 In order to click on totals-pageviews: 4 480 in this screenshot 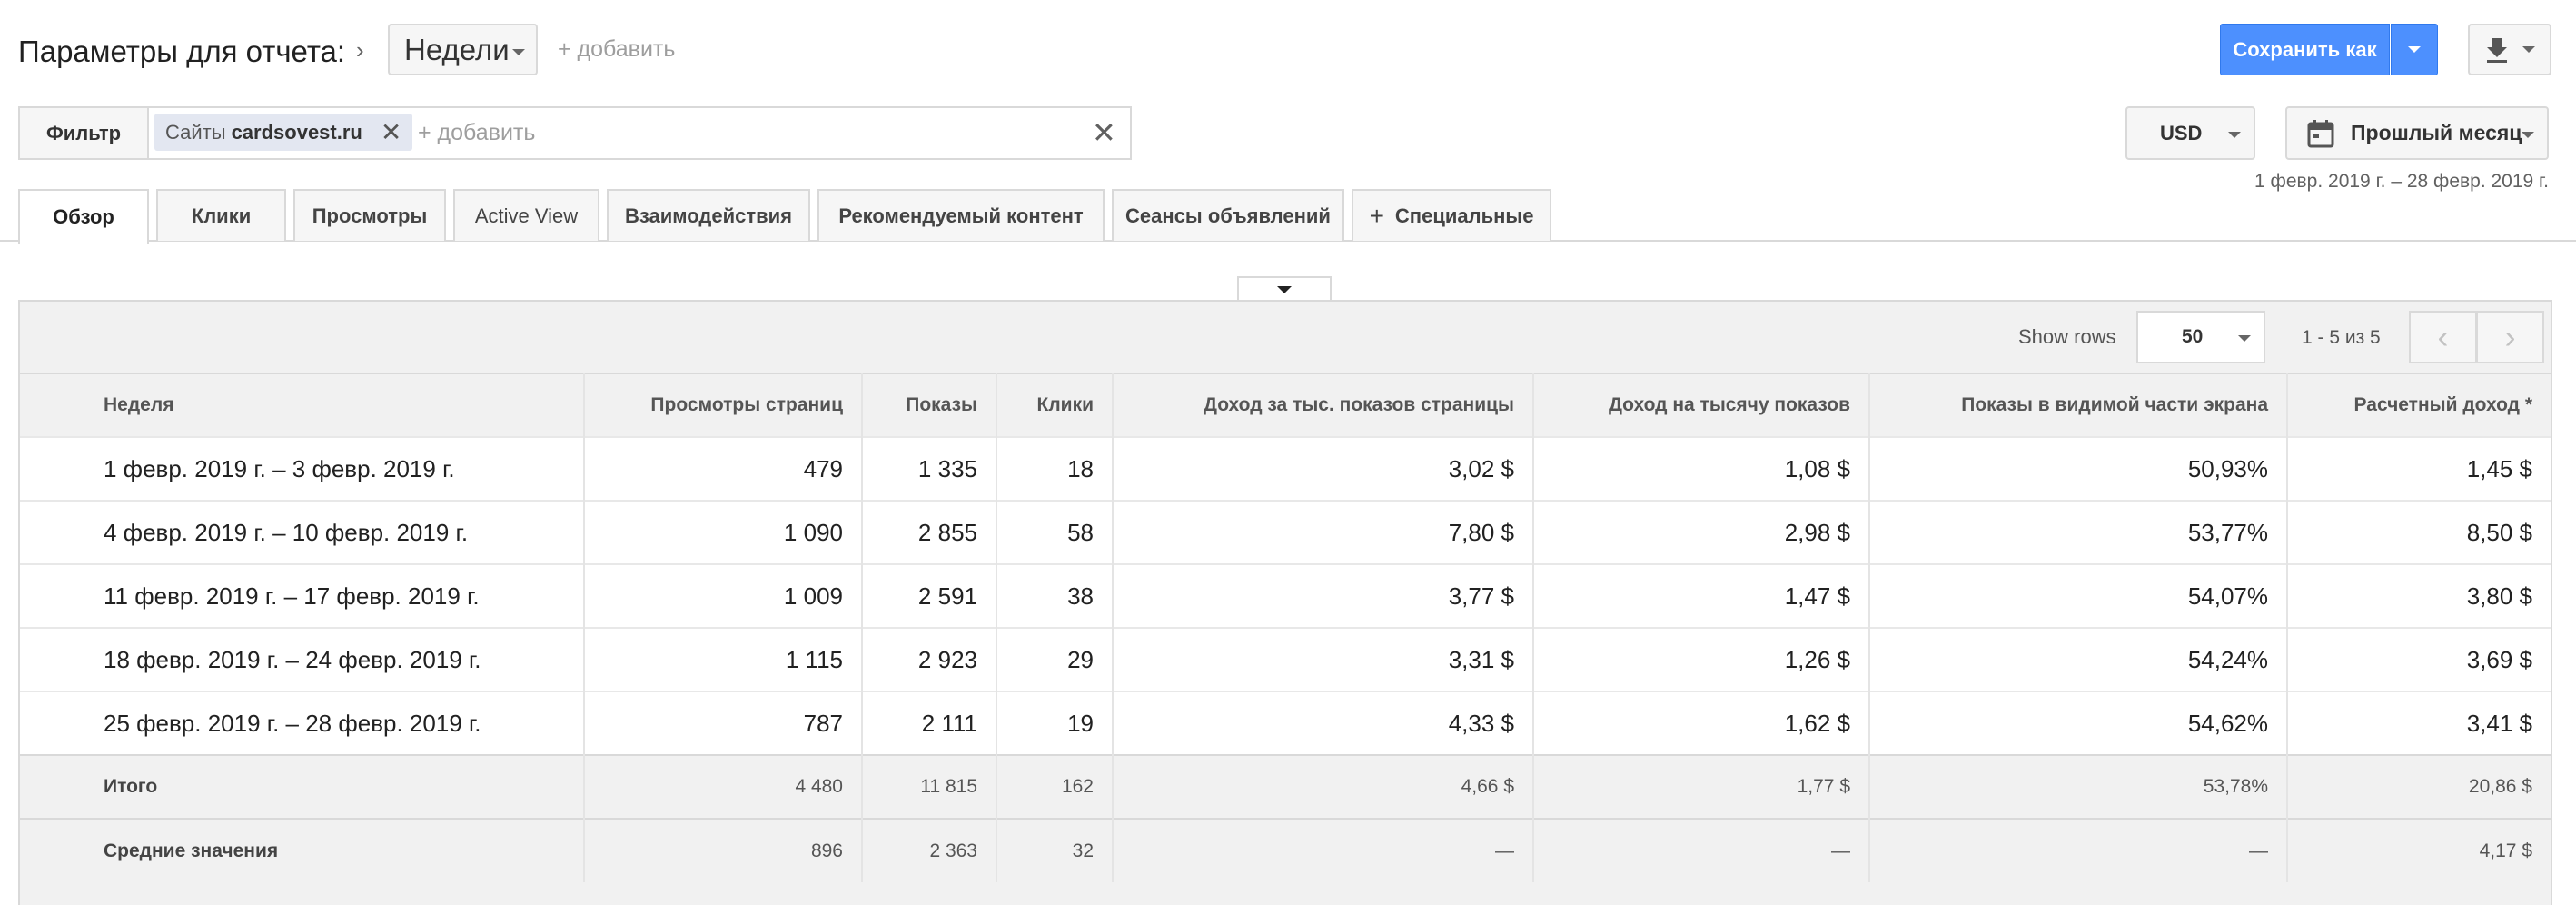, I will do `click(723, 787)`.